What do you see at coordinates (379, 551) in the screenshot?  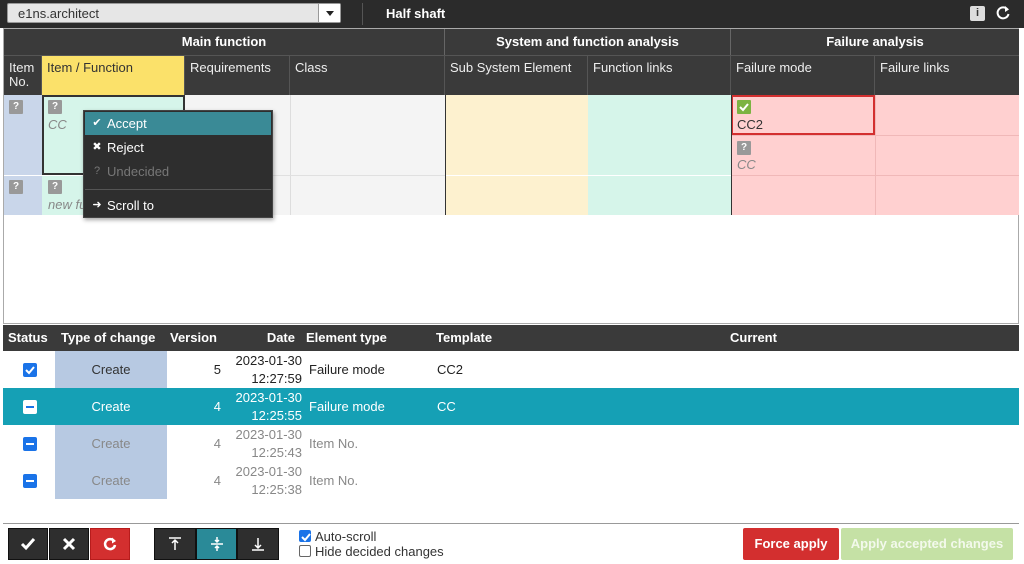 I see `hide-decided-label: Hide decided changes` at bounding box center [379, 551].